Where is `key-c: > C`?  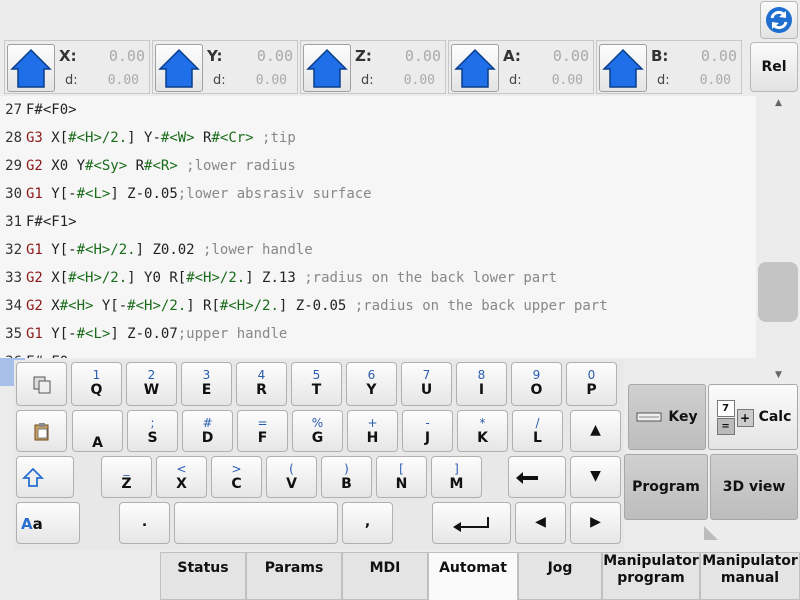
key-c: > C is located at coordinates (236, 477).